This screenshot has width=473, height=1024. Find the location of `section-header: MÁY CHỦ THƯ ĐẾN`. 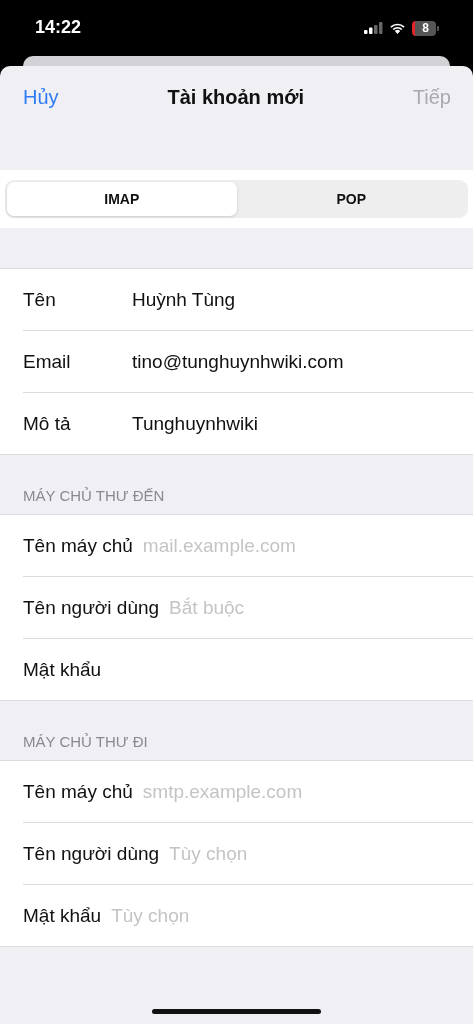

section-header: MÁY CHỦ THƯ ĐẾN is located at coordinates (94, 495).